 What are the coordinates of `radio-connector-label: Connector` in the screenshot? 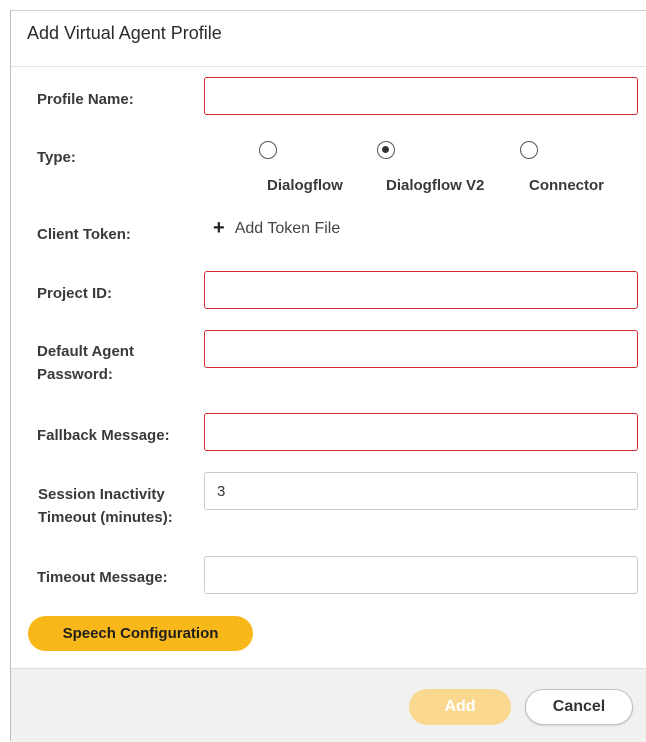 It's located at (566, 185).